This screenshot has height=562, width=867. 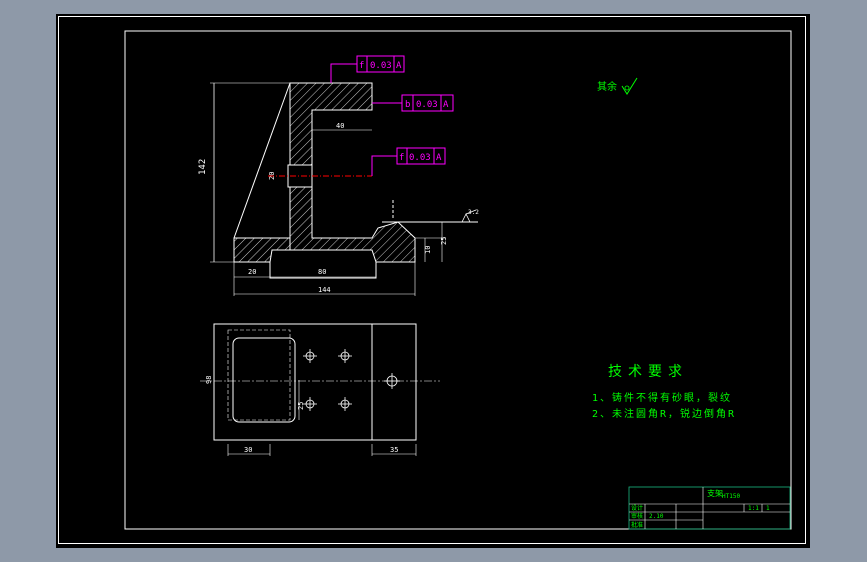 I want to click on tolerance-frames: f 0.03 A b 0.03 A f 0.03 A, so click(x=392, y=115).